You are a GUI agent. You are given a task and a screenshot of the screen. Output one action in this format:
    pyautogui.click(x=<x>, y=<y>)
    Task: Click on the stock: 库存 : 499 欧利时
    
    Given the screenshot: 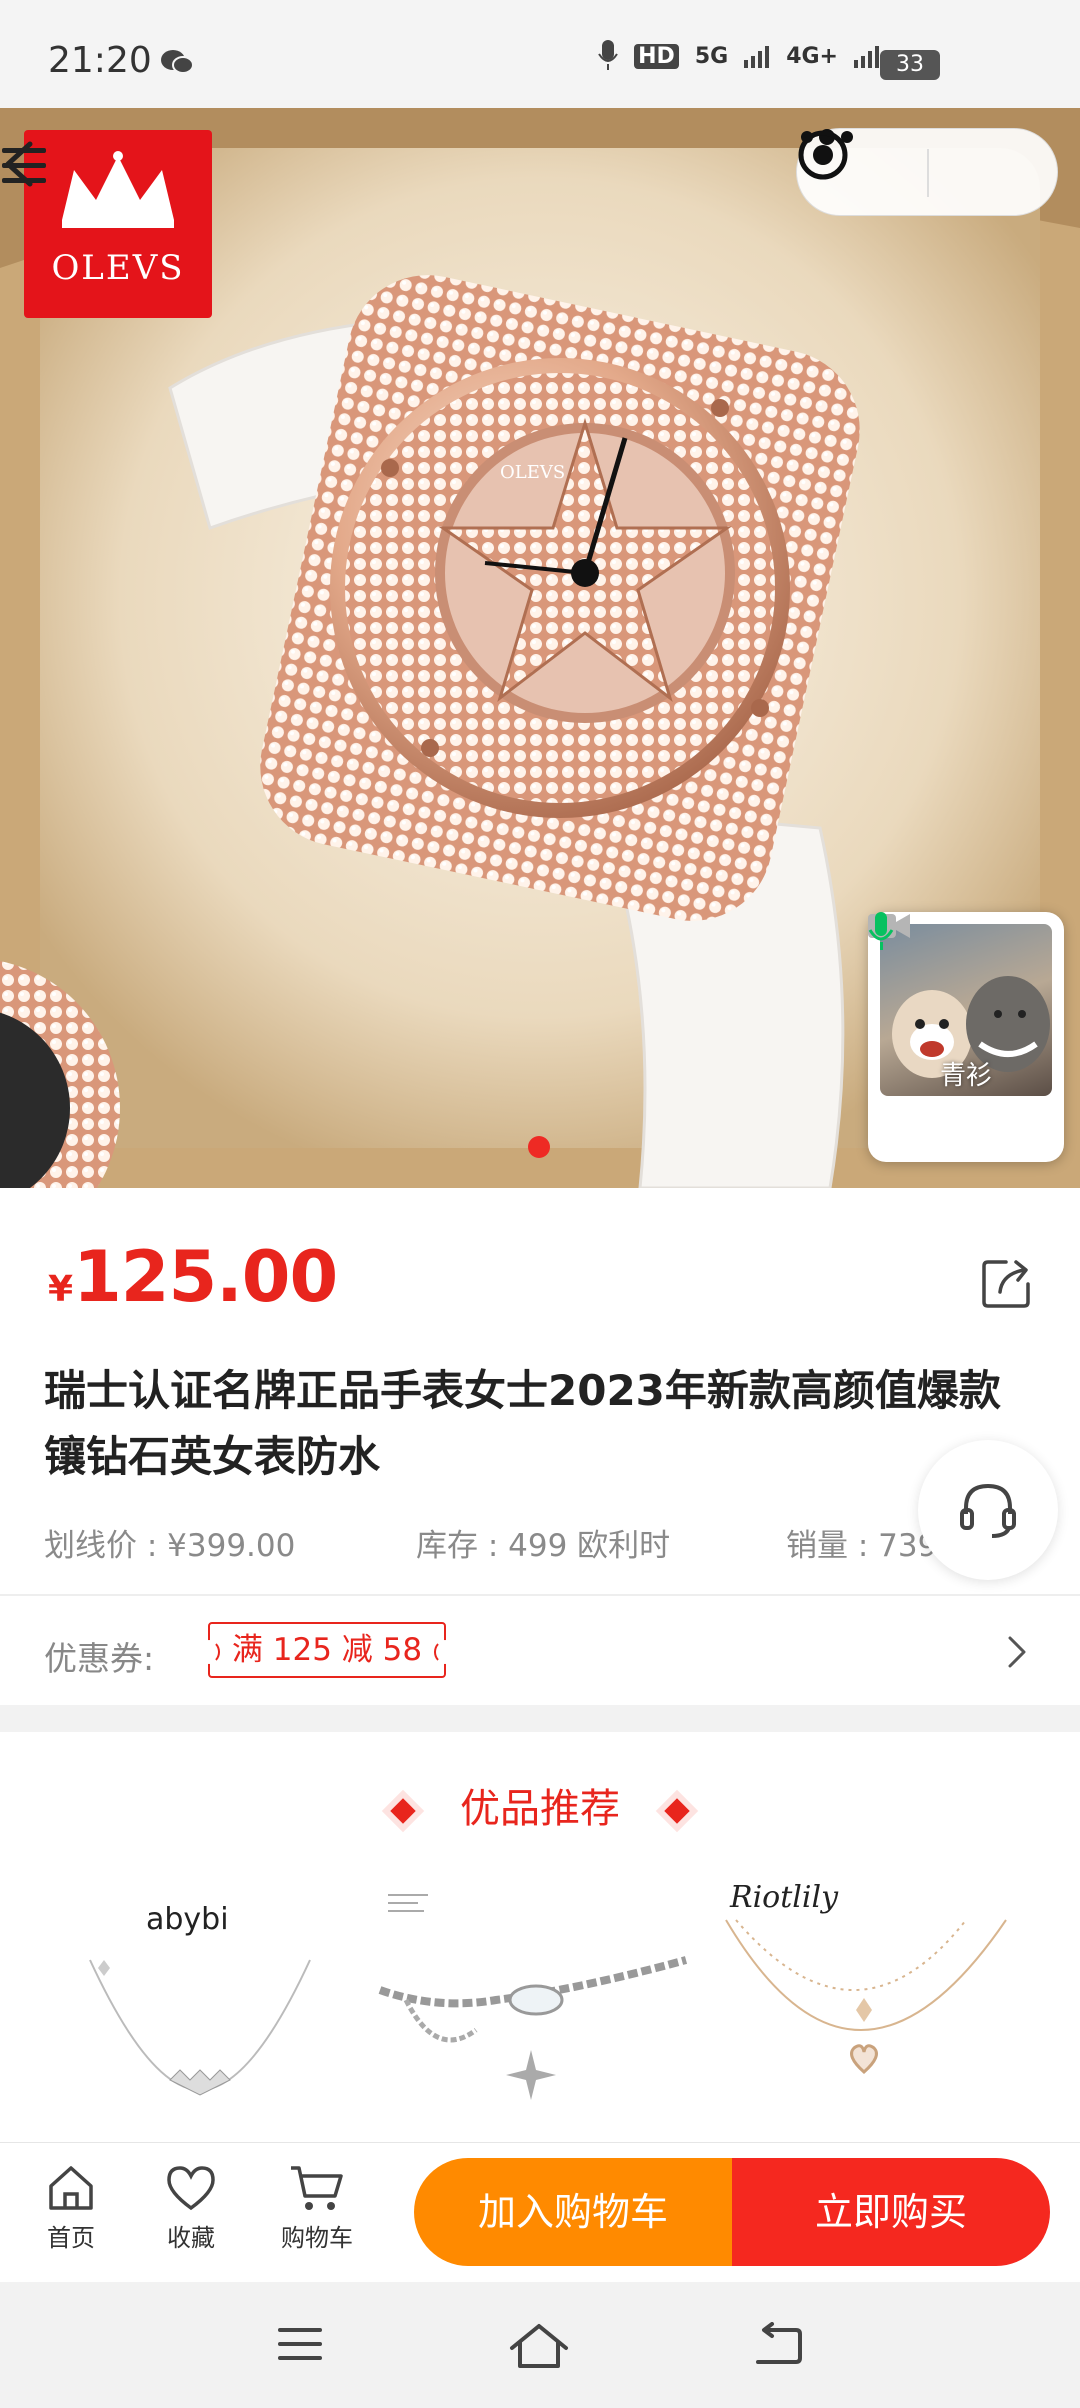 What is the action you would take?
    pyautogui.click(x=543, y=1546)
    